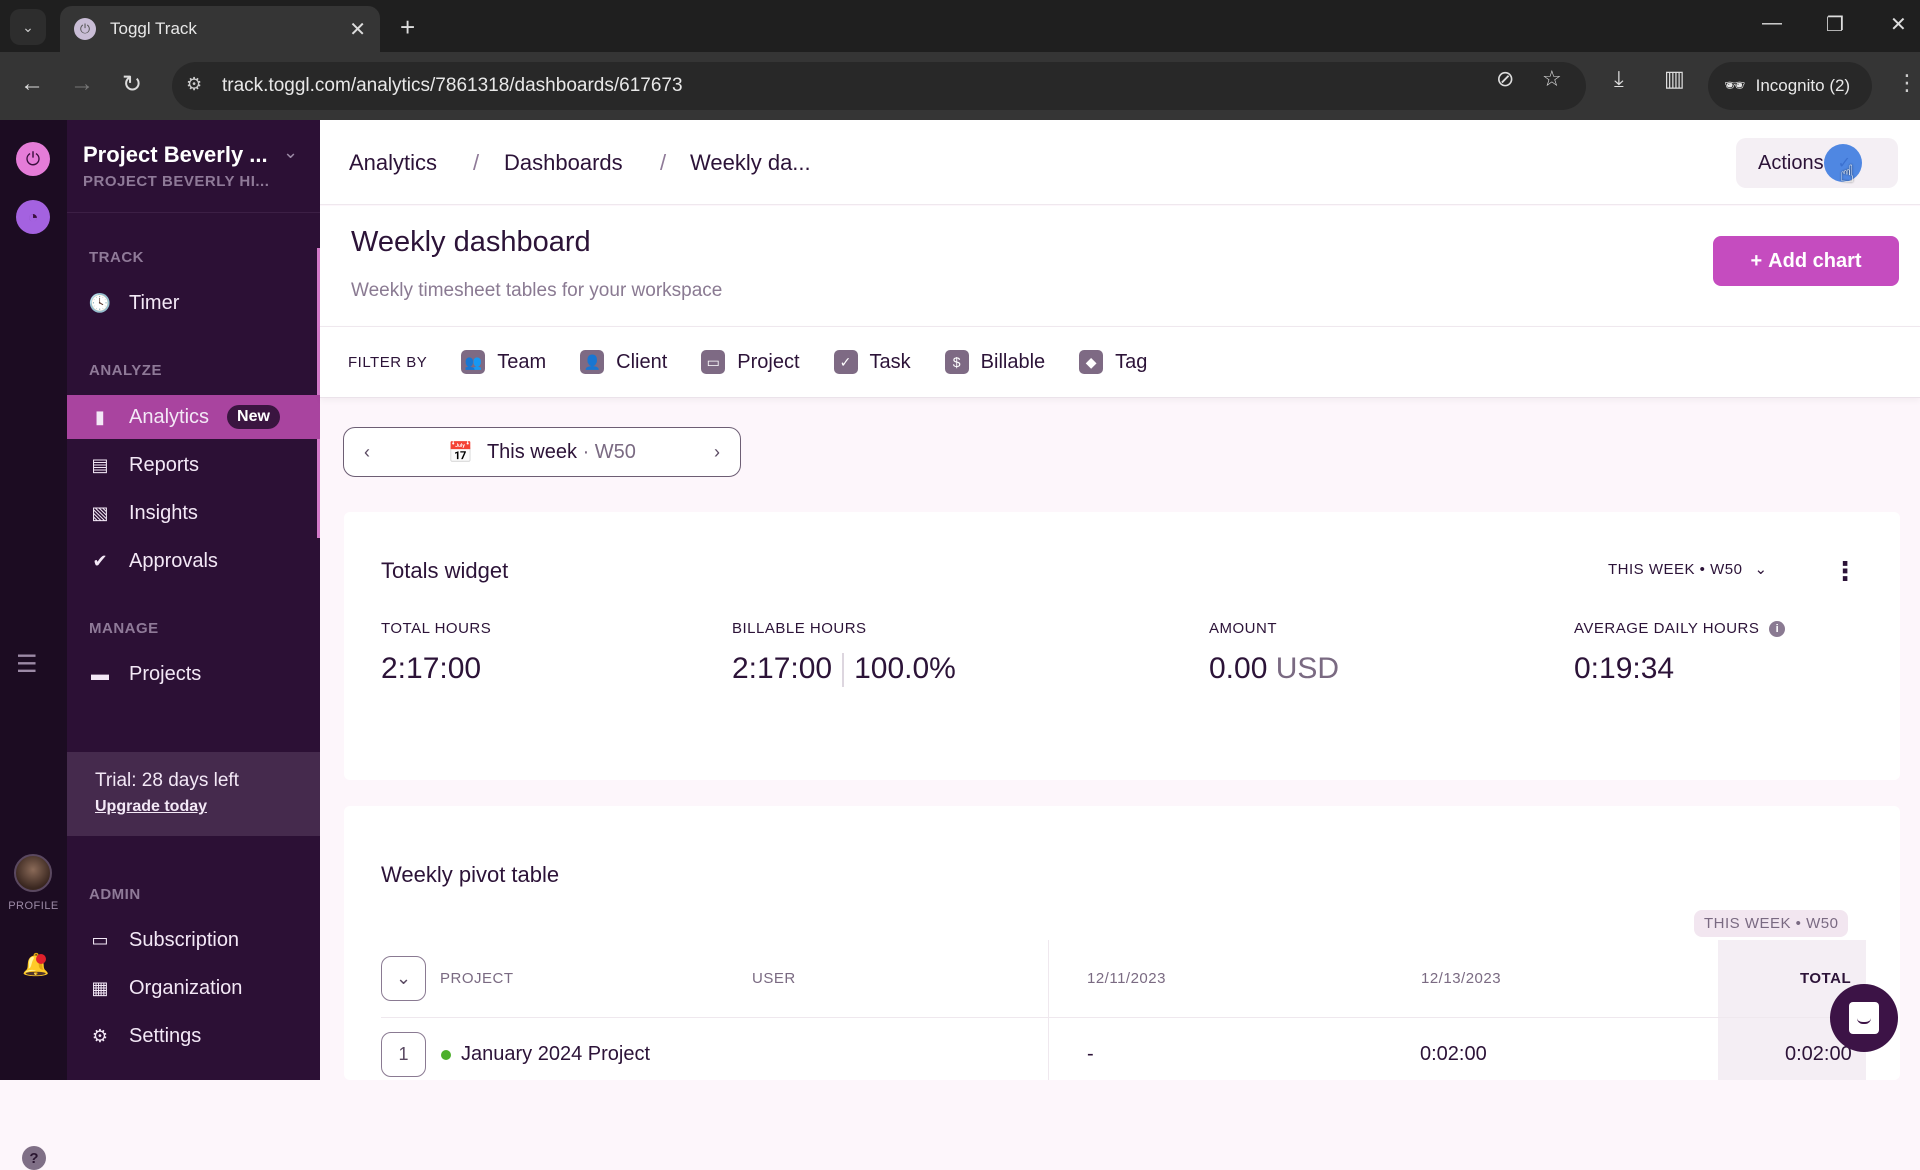  I want to click on sidebar-item-label: Reports, so click(164, 464).